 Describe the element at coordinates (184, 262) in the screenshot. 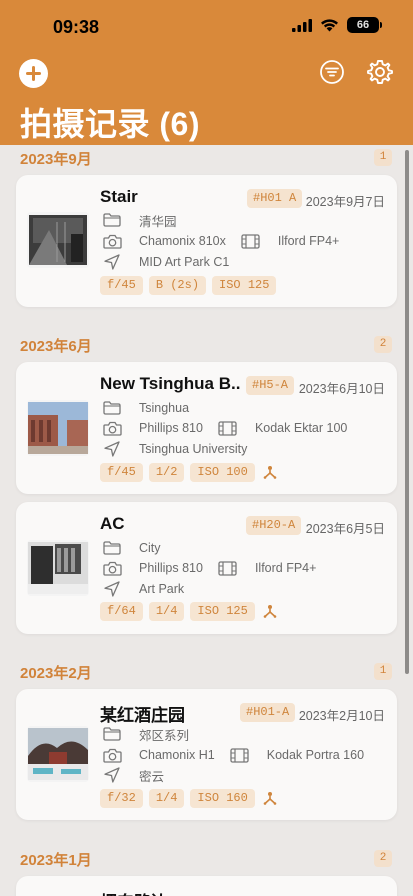

I see `location-label: MID Art Park C1` at that location.